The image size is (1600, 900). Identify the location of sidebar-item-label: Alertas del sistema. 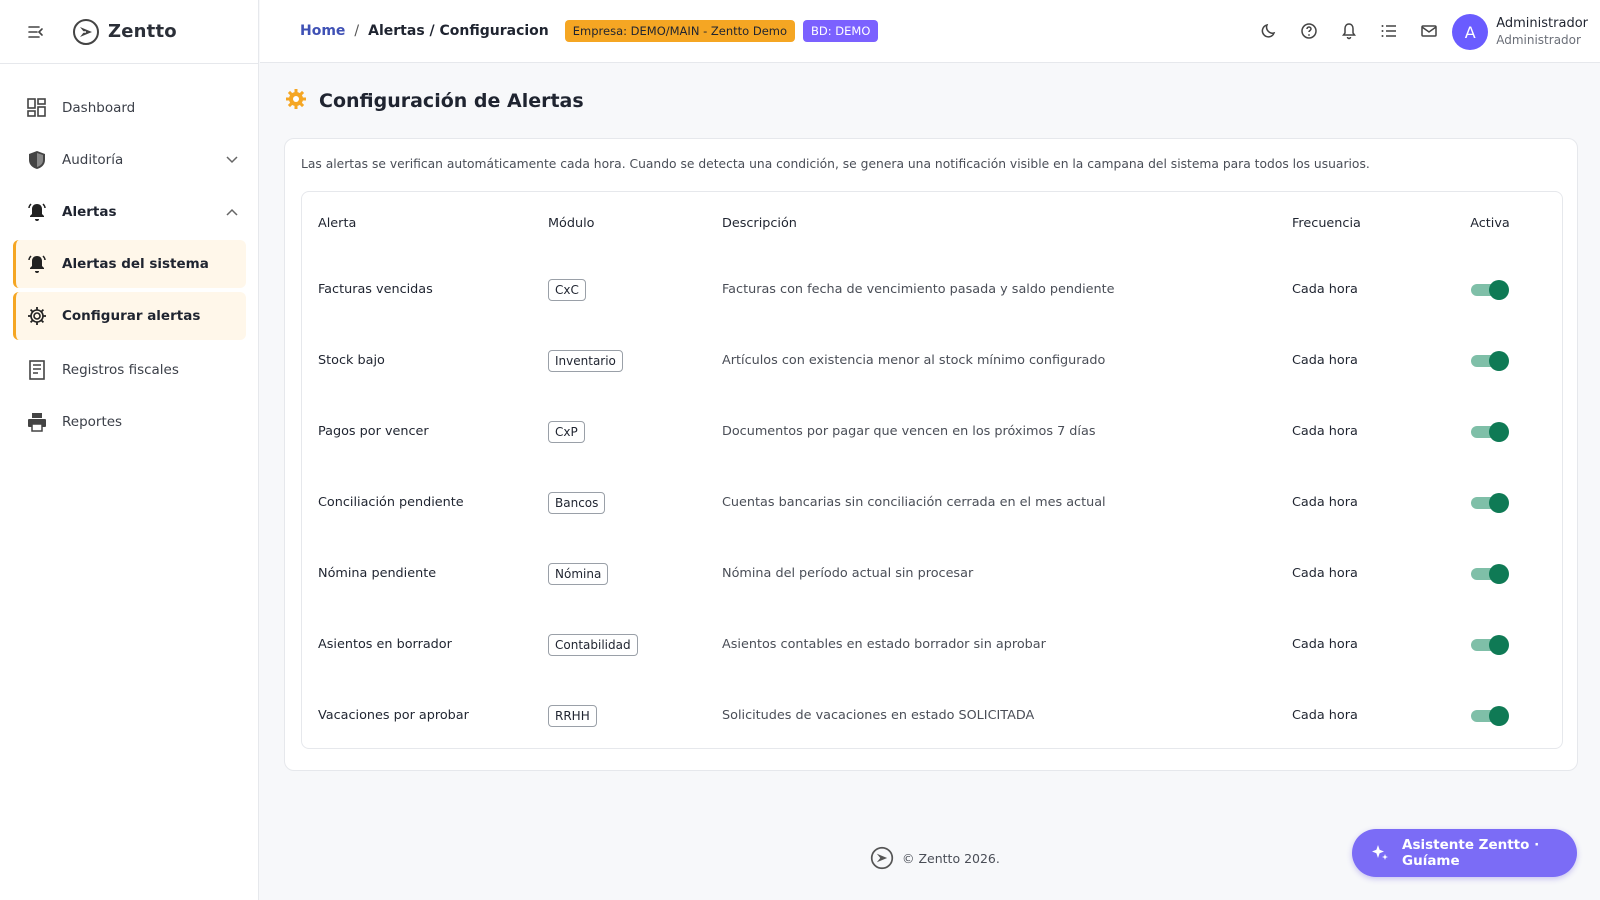
(135, 264).